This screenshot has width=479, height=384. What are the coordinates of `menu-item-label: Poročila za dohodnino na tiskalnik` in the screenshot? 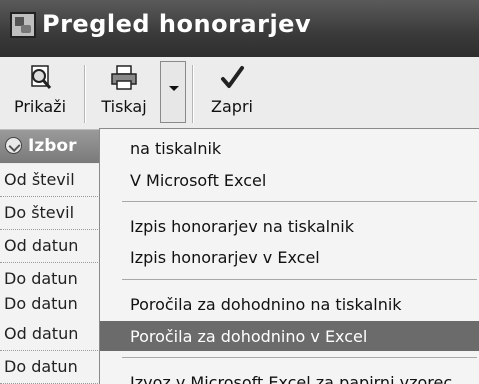 It's located at (266, 304).